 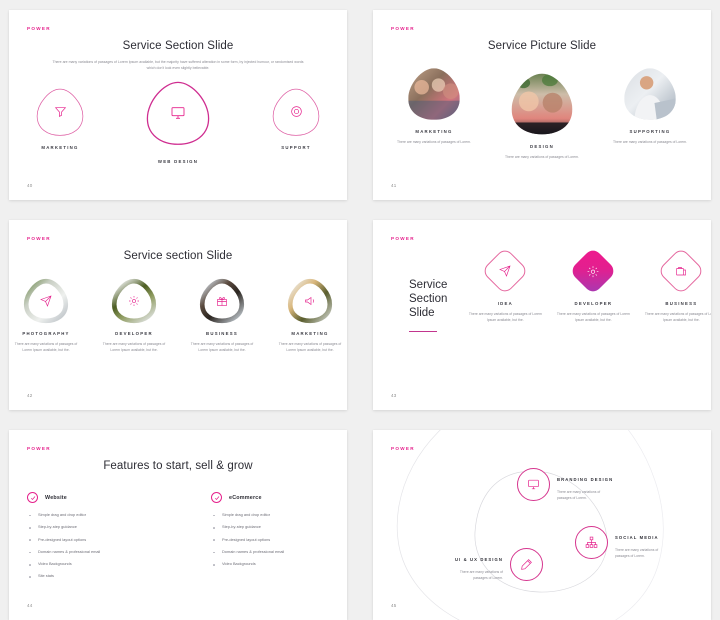 I want to click on service-item-web-design: WEB DESIGN, so click(x=178, y=122).